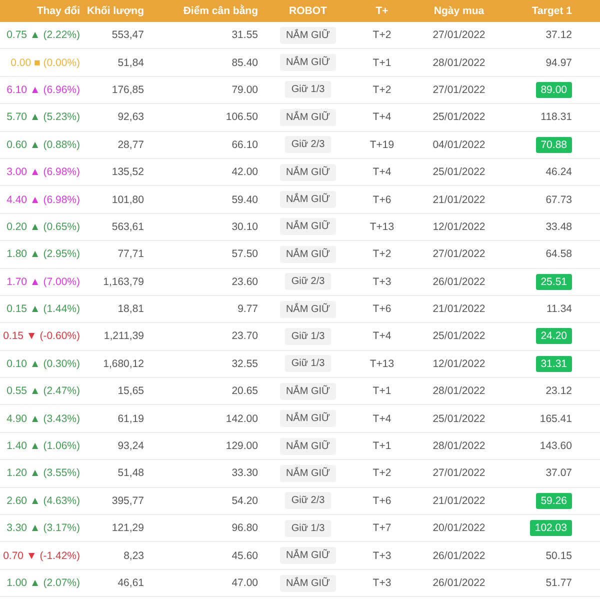 The width and height of the screenshot is (600, 600). What do you see at coordinates (242, 117) in the screenshot?
I see `balance-cell: 106.50` at bounding box center [242, 117].